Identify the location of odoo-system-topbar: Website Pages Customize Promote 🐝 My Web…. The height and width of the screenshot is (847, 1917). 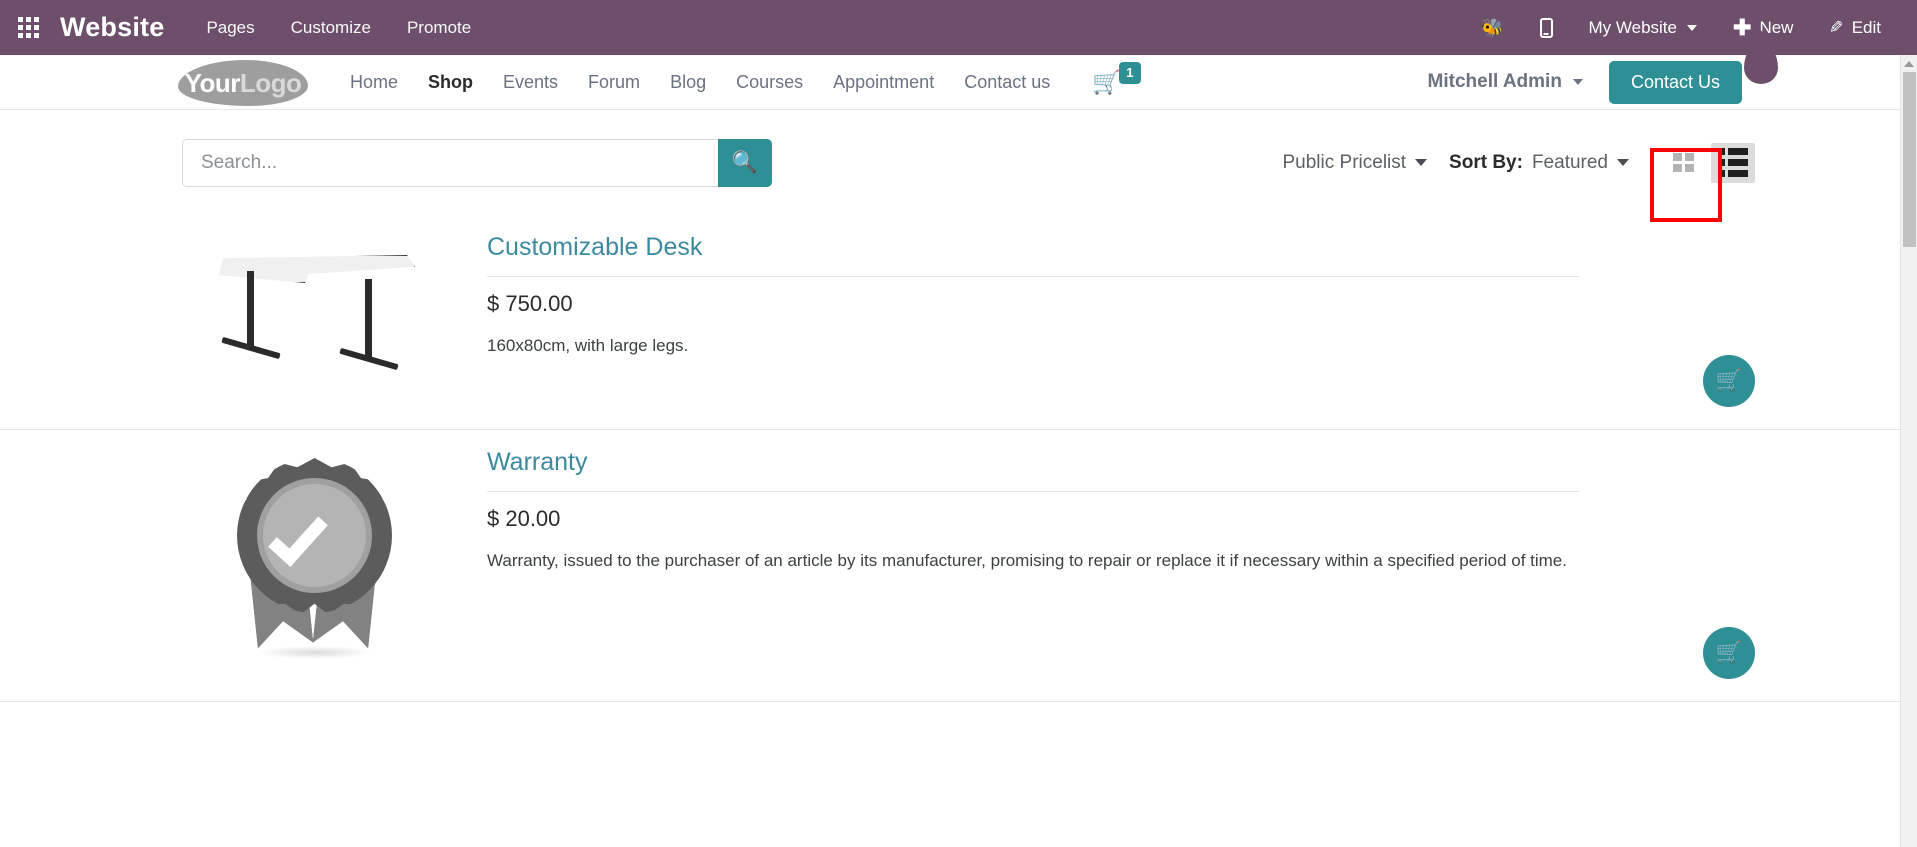
(958, 27).